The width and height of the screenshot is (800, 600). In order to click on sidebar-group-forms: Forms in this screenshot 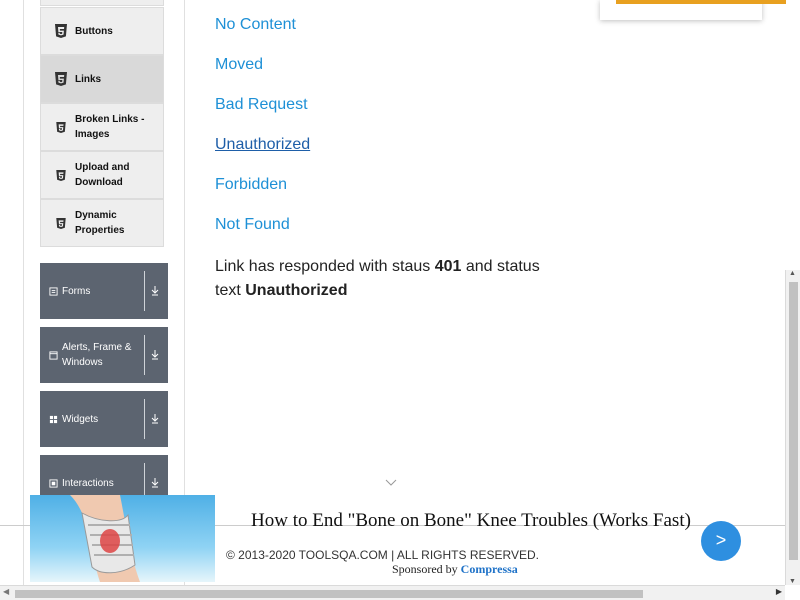, I will do `click(104, 291)`.